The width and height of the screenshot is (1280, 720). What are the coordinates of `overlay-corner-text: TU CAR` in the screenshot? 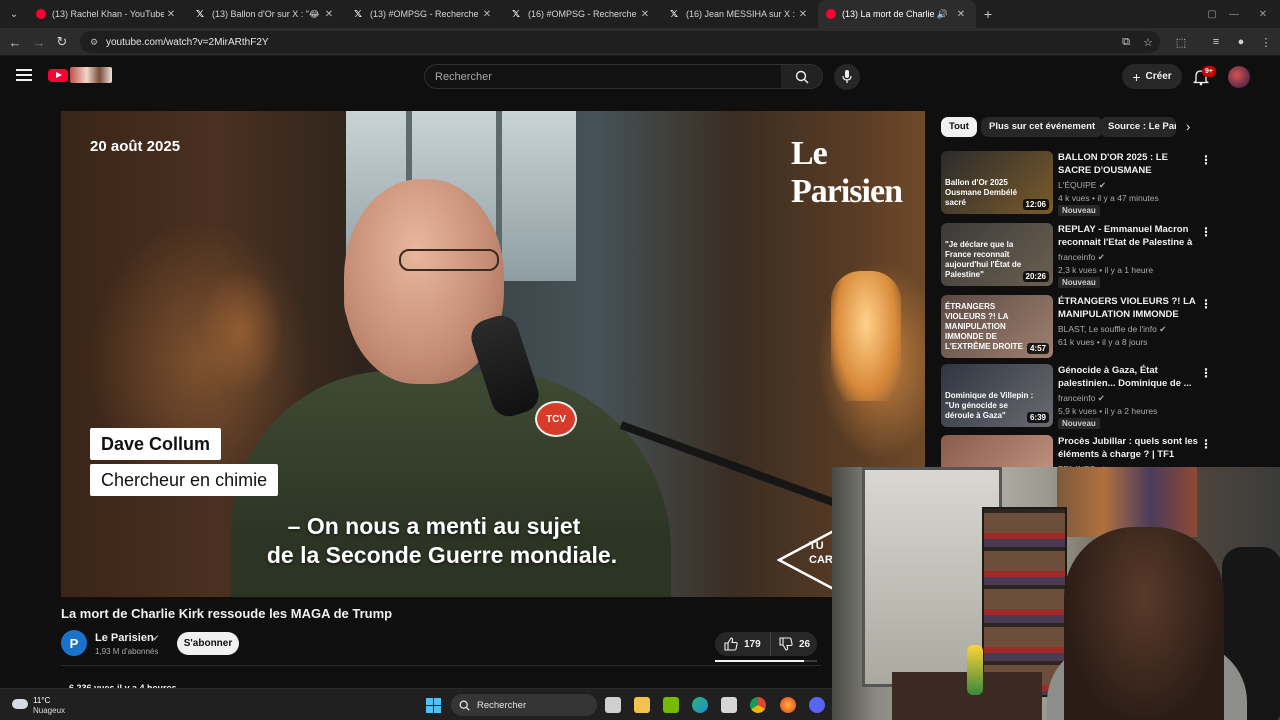 It's located at (821, 553).